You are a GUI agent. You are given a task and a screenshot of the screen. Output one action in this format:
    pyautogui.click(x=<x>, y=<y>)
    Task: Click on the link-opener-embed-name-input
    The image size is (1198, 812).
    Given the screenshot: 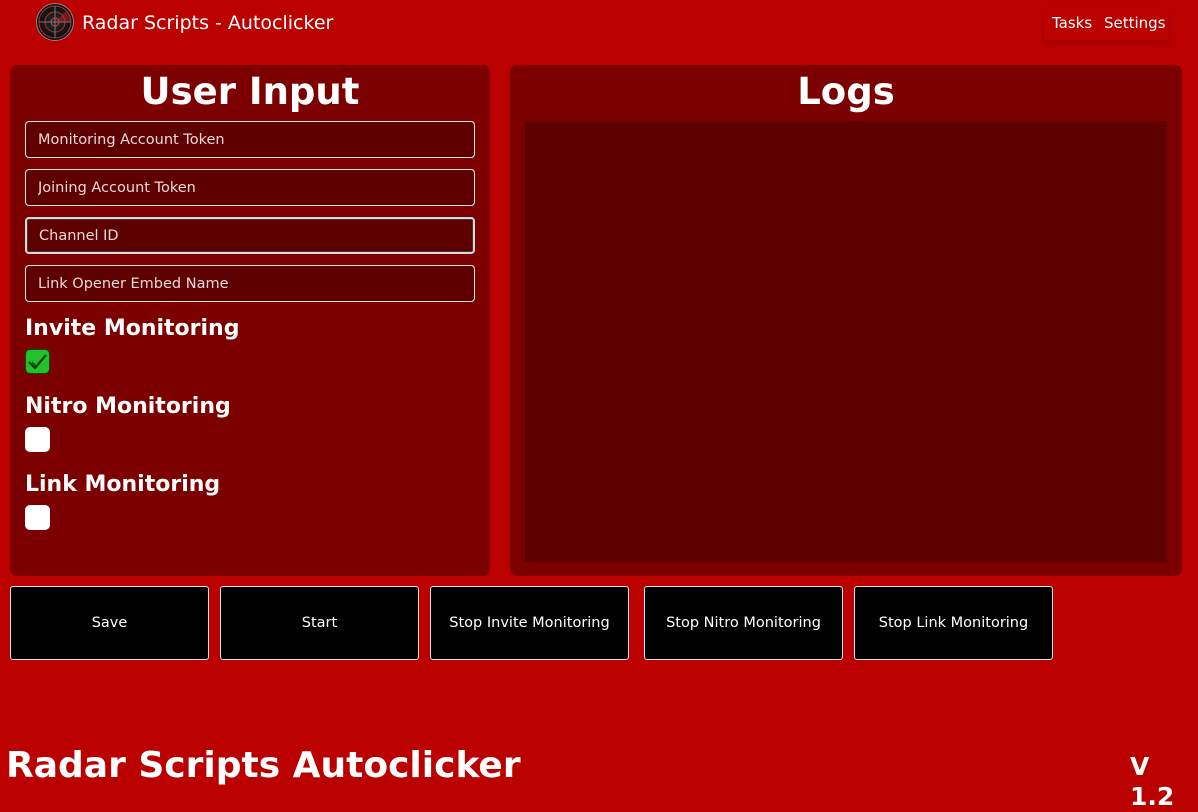 What is the action you would take?
    pyautogui.click(x=250, y=283)
    